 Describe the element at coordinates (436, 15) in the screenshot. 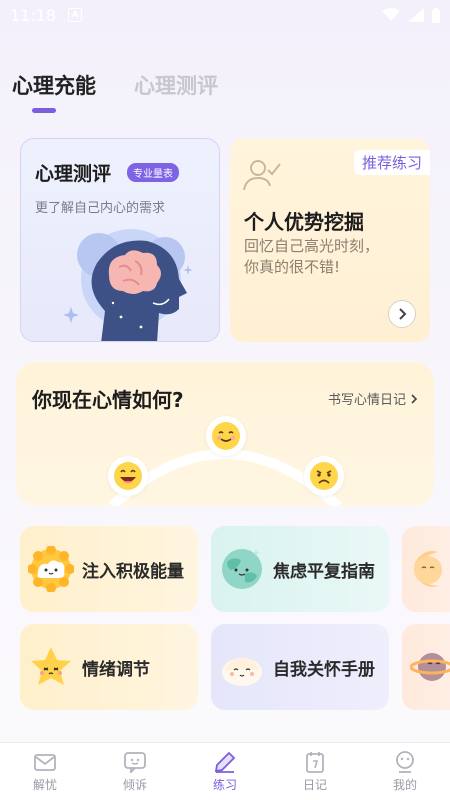

I see `battery-icon` at that location.